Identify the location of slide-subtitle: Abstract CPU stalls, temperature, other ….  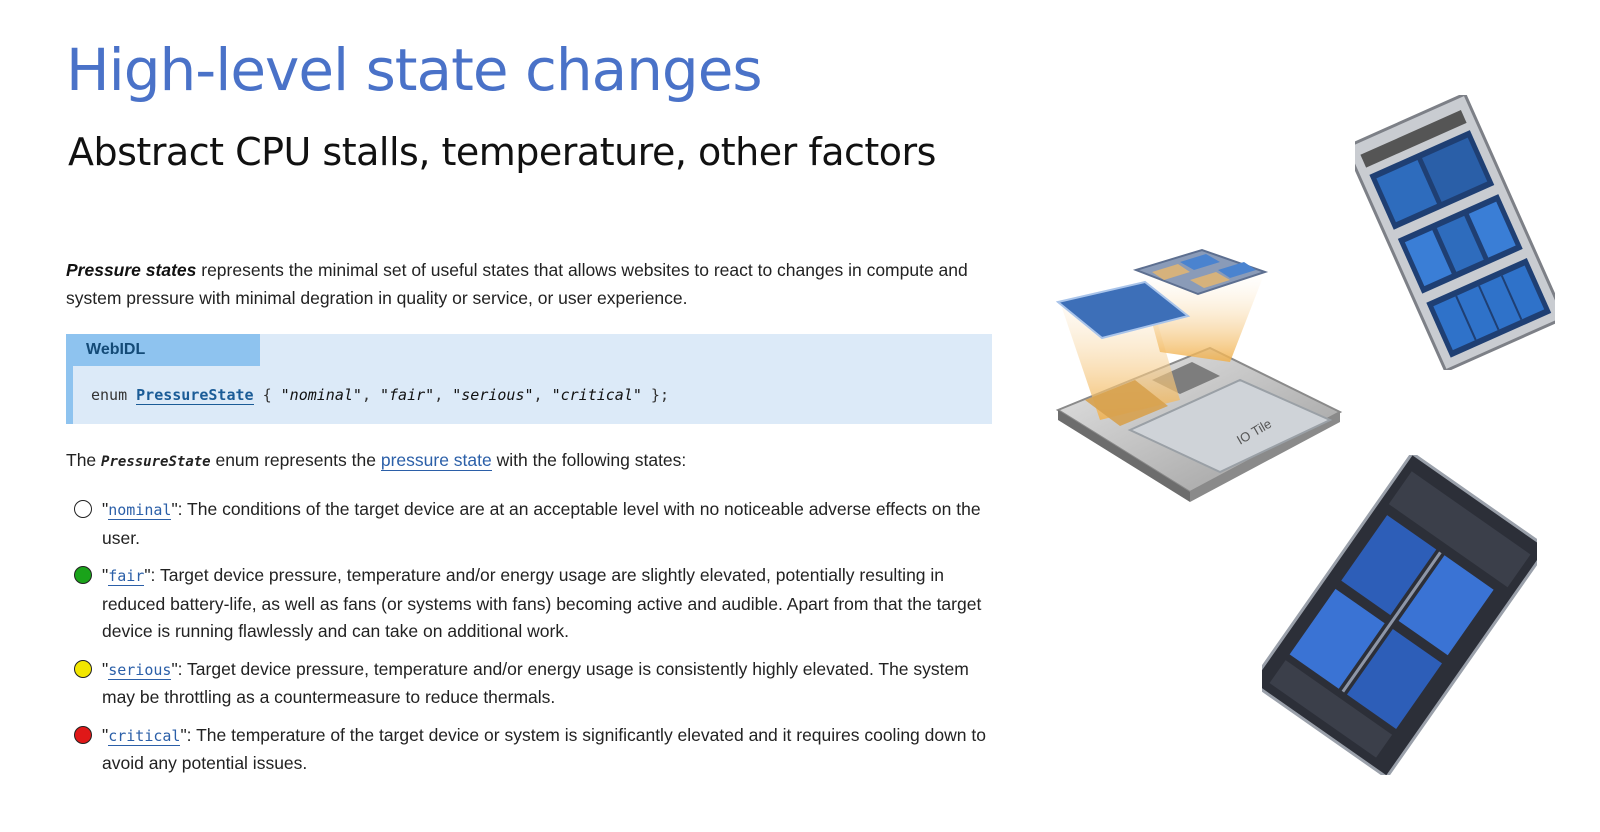
(502, 152).